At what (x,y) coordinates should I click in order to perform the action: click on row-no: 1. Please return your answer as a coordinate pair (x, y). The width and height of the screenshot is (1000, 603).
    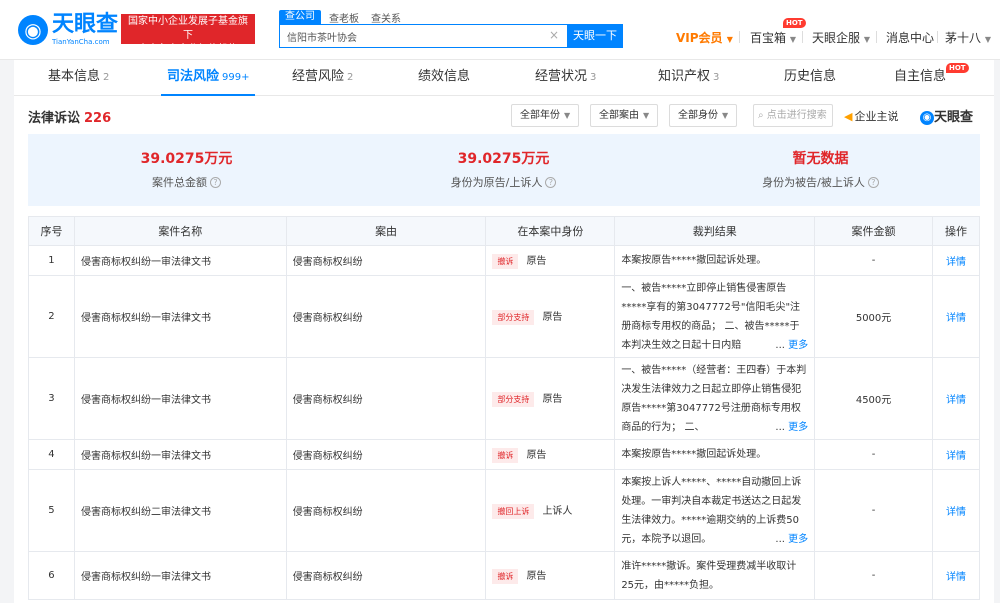
    Looking at the image, I should click on (51, 260).